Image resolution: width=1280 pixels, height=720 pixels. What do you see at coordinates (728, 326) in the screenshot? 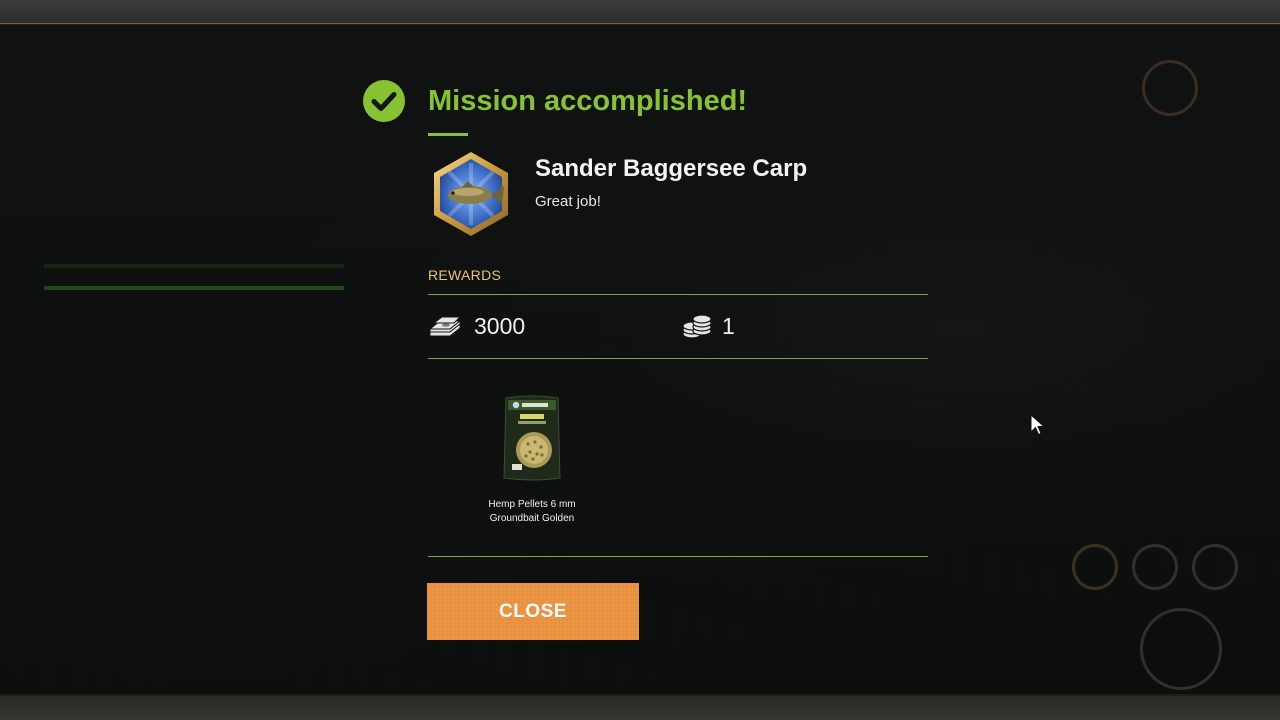
I see `coin-reward-value: 1` at bounding box center [728, 326].